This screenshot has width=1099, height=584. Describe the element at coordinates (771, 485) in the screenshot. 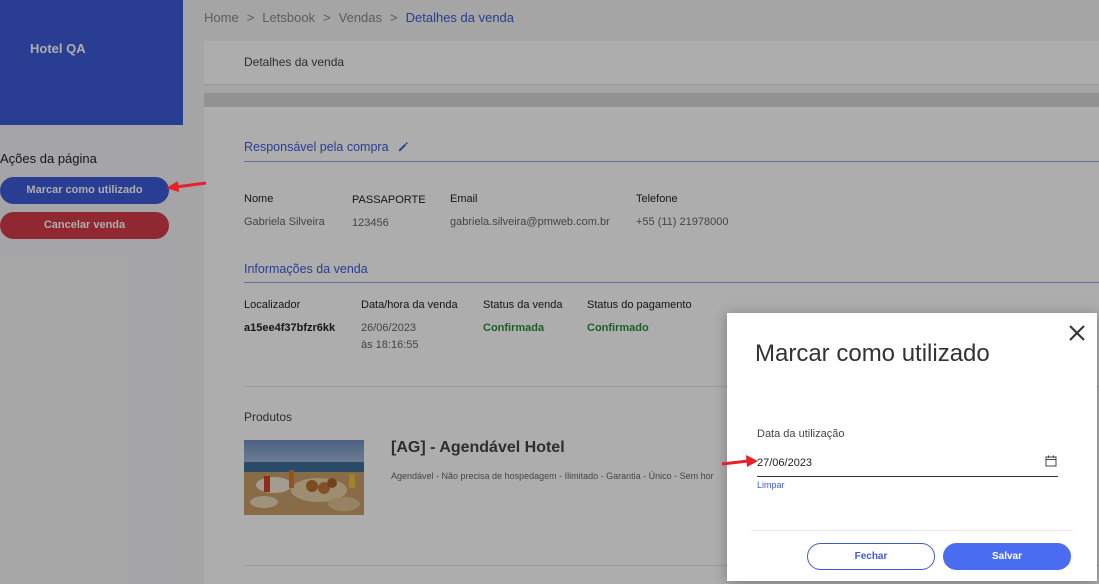

I see `clear-date-link: Limpar` at that location.